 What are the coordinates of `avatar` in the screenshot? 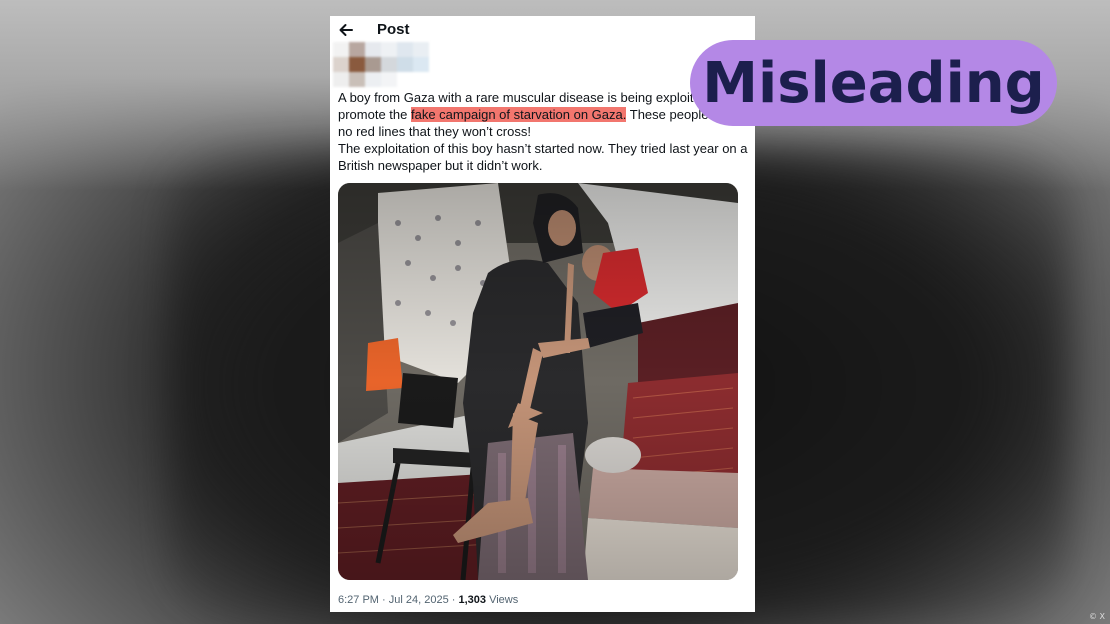 It's located at (381, 64).